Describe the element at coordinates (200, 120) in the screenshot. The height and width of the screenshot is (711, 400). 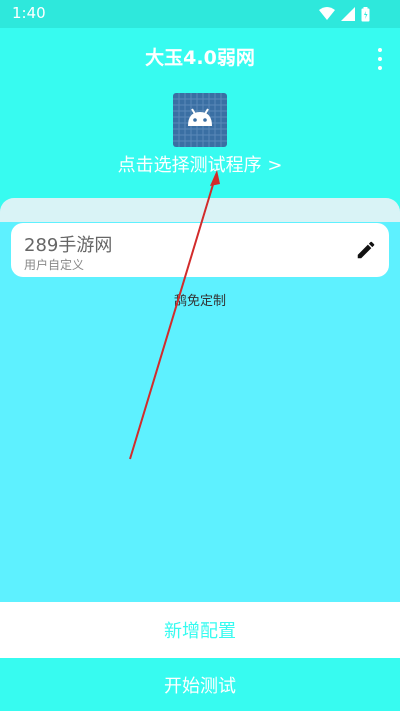
I see `android-icon` at that location.